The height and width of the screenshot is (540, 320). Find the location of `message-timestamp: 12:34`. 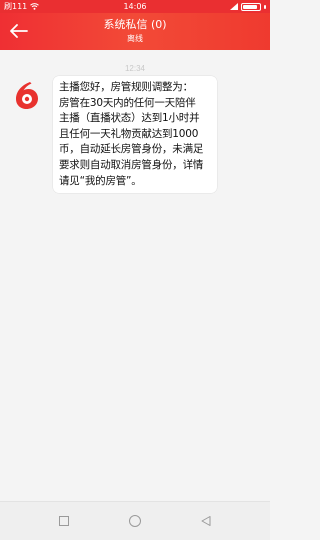

message-timestamp: 12:34 is located at coordinates (135, 68).